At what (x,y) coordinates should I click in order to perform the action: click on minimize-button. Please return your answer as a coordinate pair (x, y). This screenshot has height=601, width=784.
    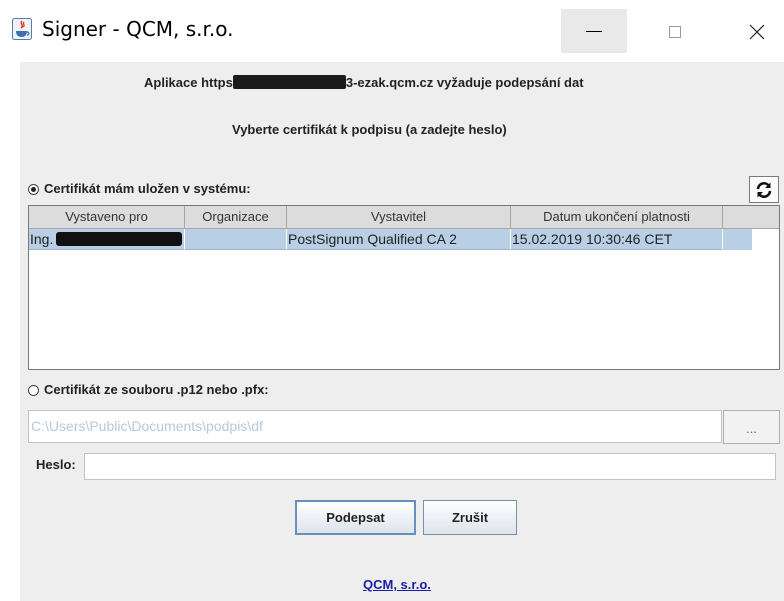
    Looking at the image, I should click on (594, 31).